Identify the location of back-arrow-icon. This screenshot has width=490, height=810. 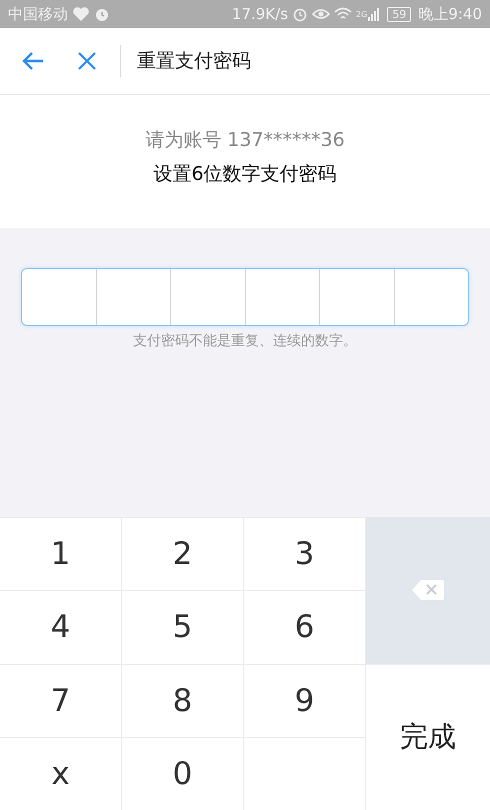
(33, 61).